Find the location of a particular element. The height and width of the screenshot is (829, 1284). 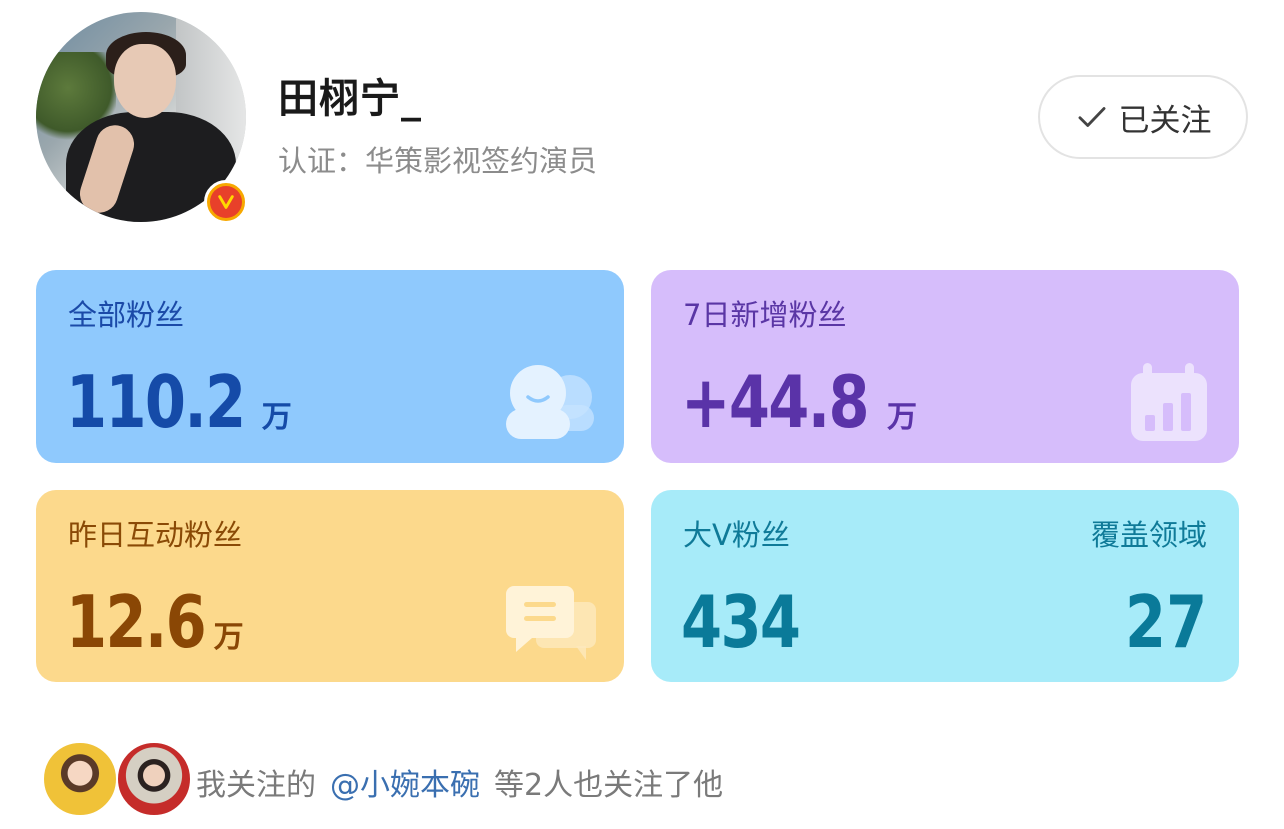

new-fans-7d-card: 7日新增粉丝 +44.8 万 is located at coordinates (945, 366).